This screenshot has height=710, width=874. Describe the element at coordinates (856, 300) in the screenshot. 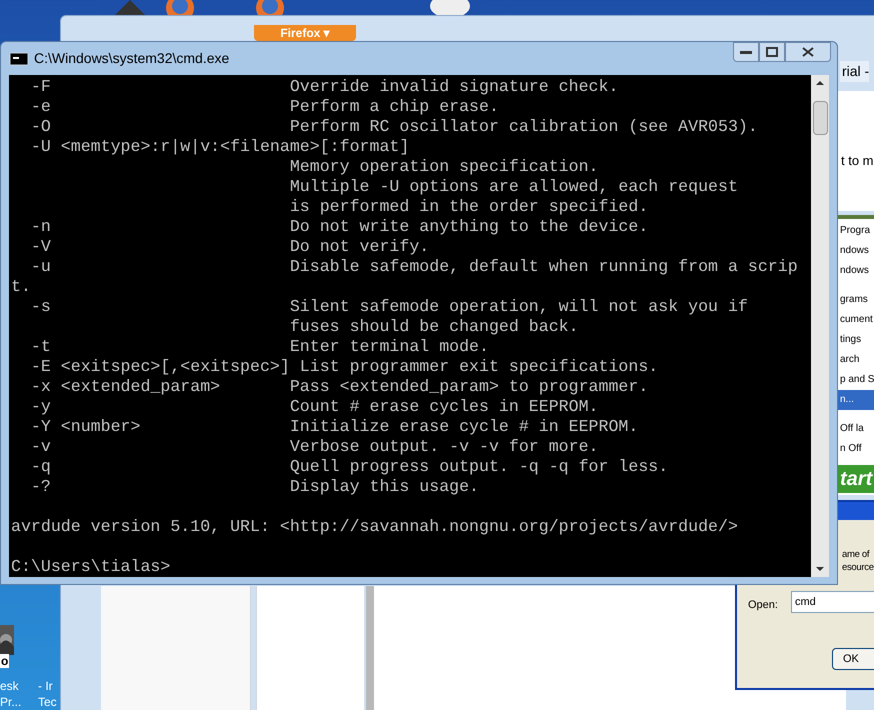

I see `menu-item: grams` at that location.